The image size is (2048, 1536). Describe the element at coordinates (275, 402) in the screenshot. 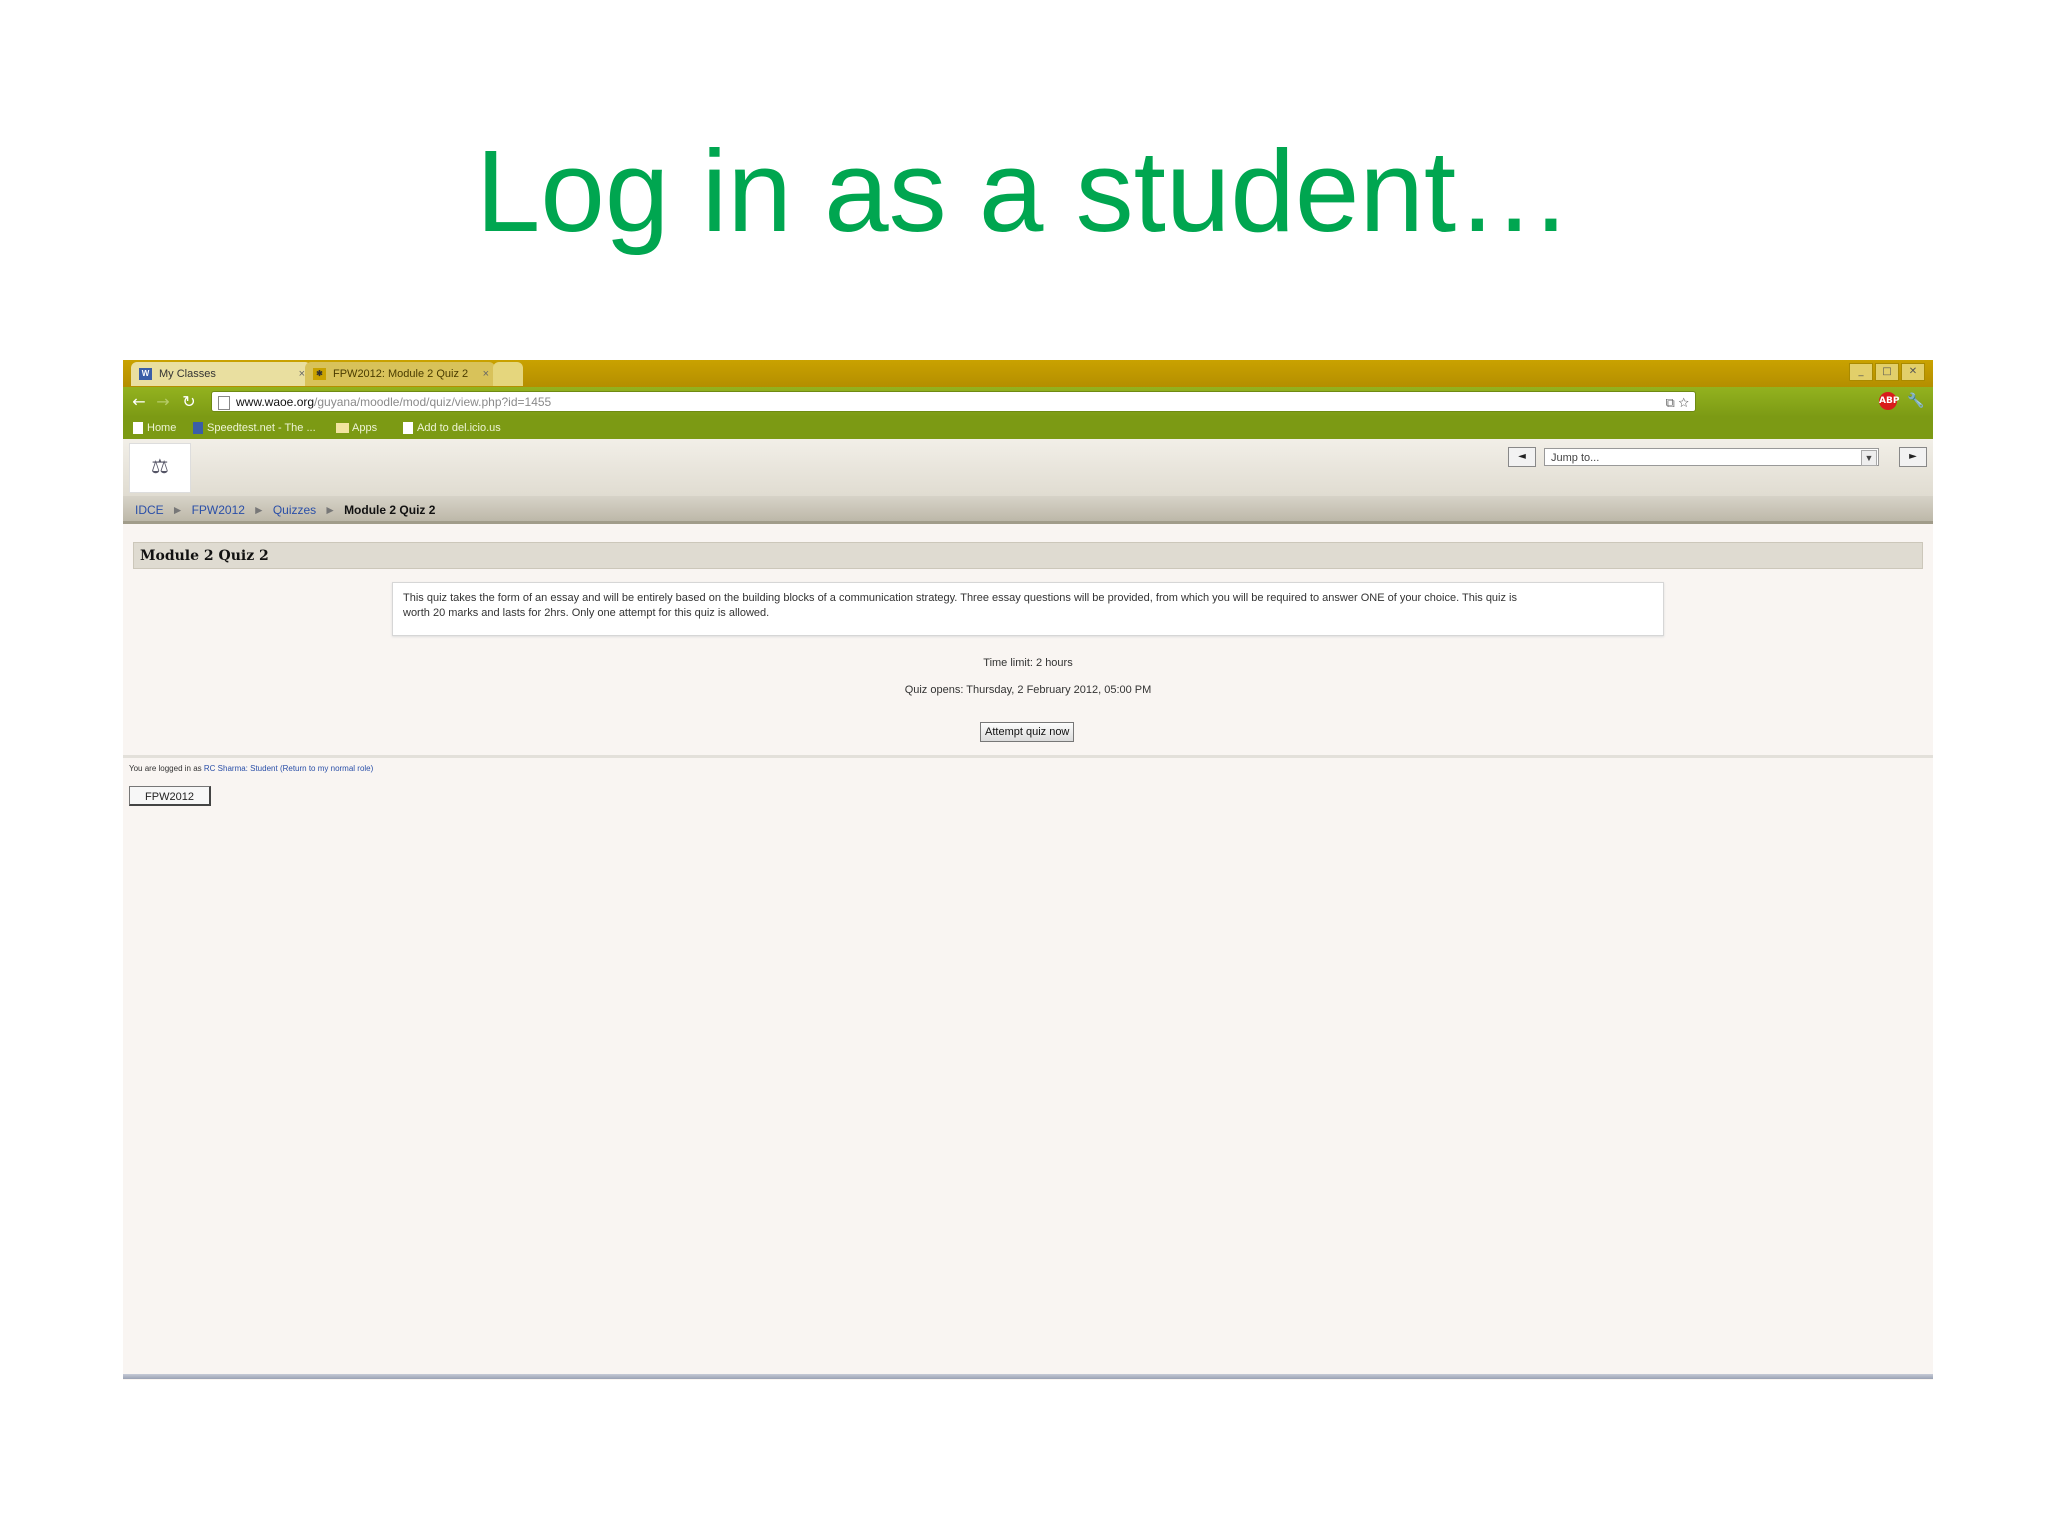

I see `url-host: www.waoe.org` at that location.